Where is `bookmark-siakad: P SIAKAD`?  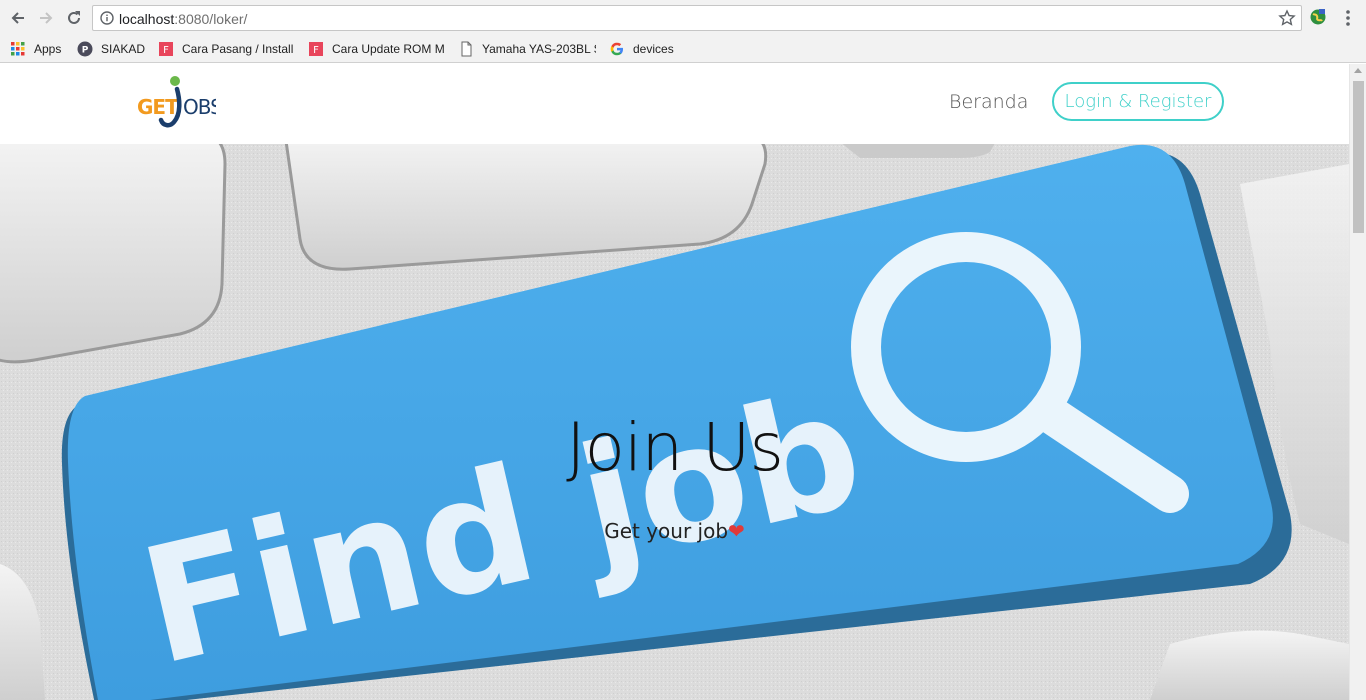
bookmark-siakad: P SIAKAD is located at coordinates (111, 49).